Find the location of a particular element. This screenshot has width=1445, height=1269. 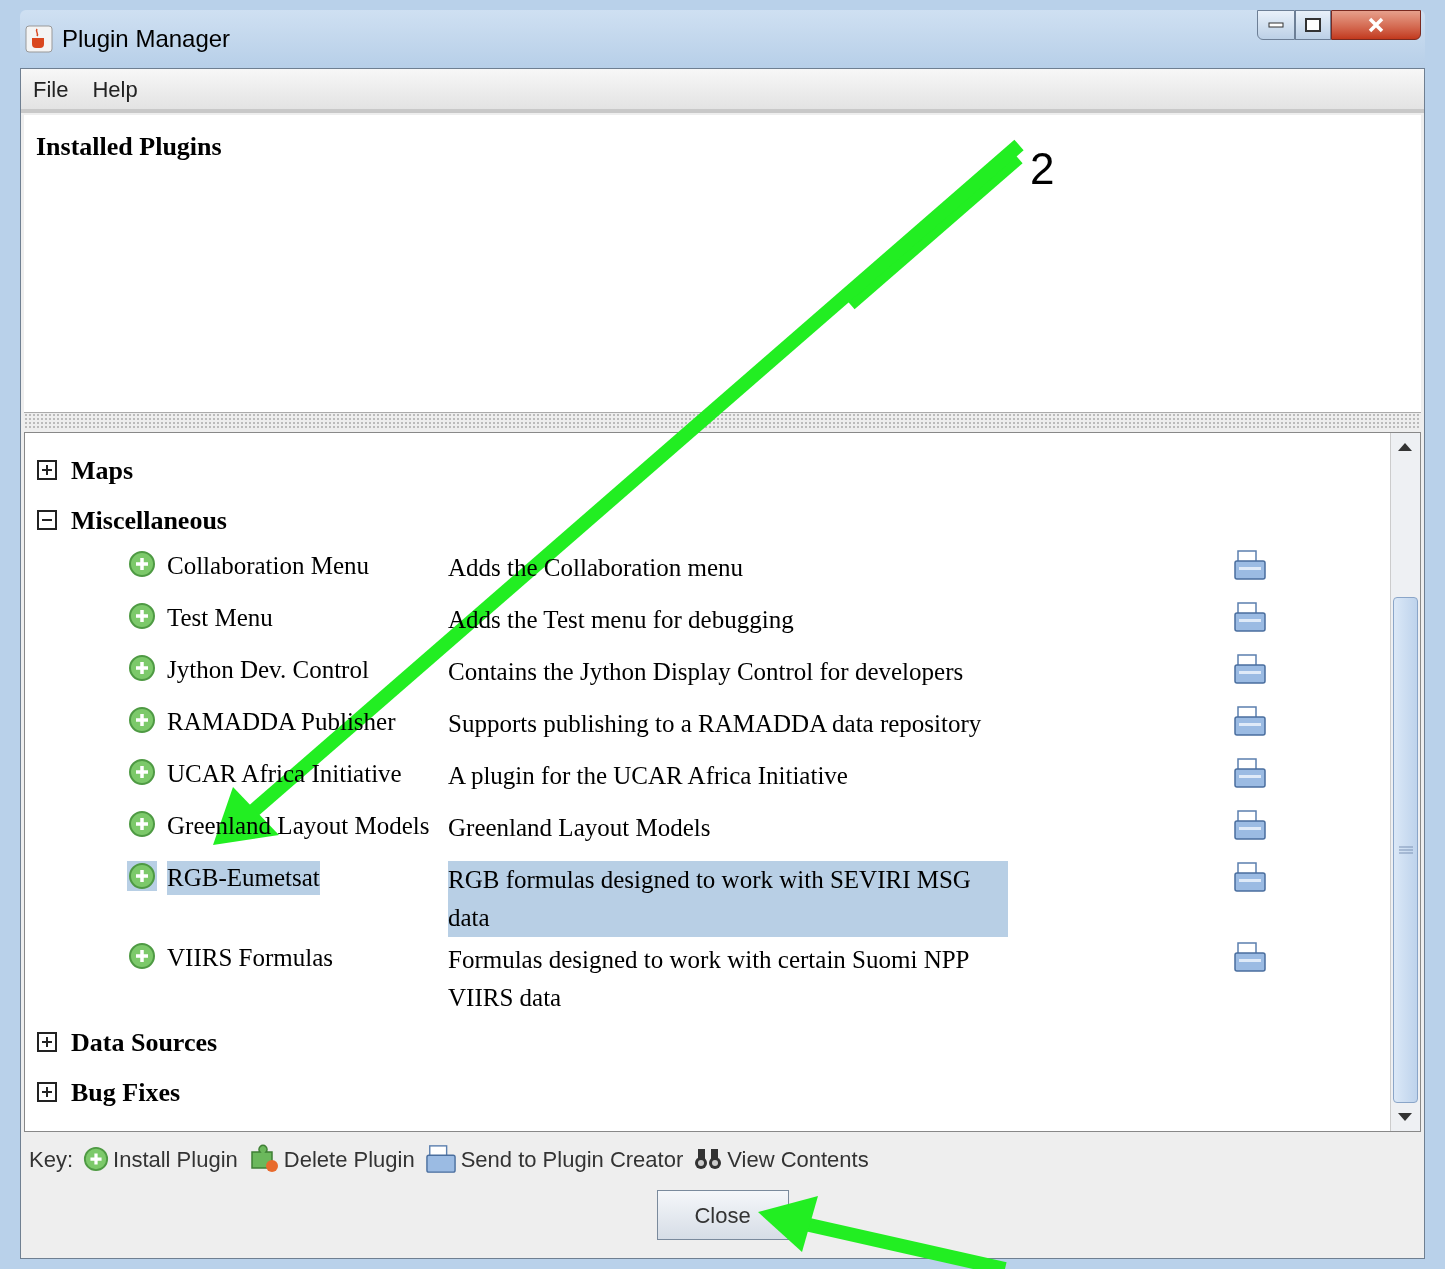

plugin-description: Supports publishing to a RAMADDA data repository is located at coordinates (715, 724).